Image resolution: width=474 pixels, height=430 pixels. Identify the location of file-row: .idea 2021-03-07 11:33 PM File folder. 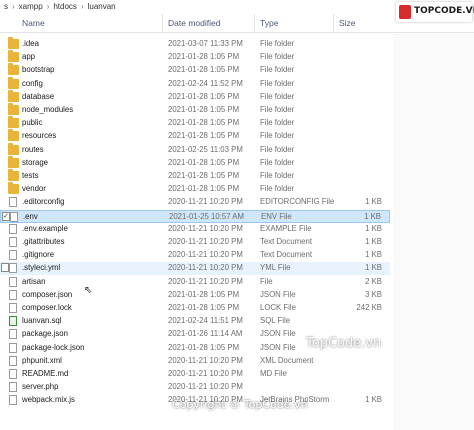
(195, 44).